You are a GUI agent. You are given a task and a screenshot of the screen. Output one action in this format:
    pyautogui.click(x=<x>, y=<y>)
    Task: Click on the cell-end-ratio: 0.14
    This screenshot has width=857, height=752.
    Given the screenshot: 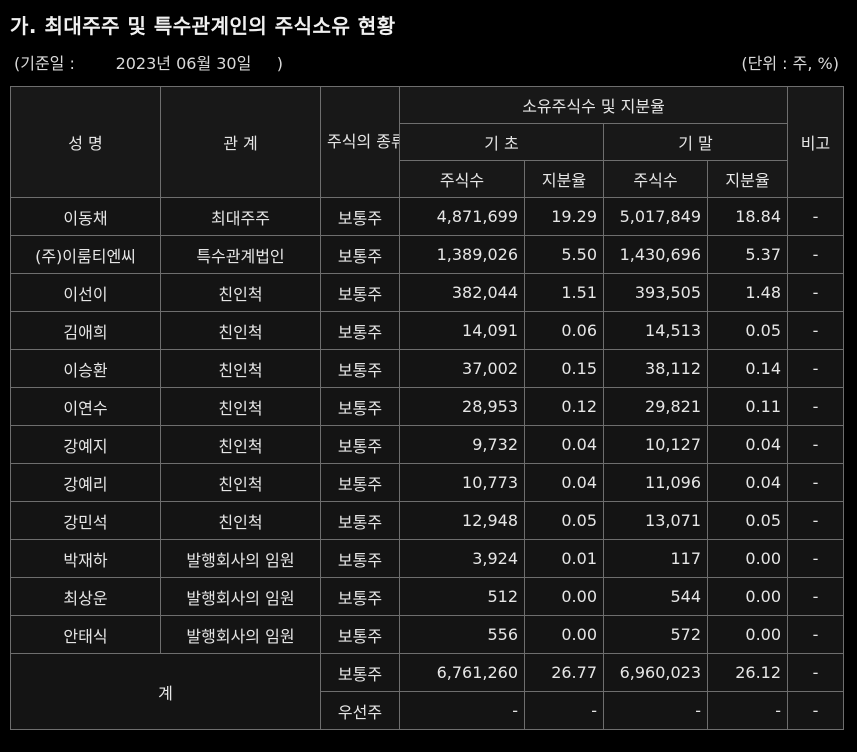 What is the action you would take?
    pyautogui.click(x=747, y=368)
    